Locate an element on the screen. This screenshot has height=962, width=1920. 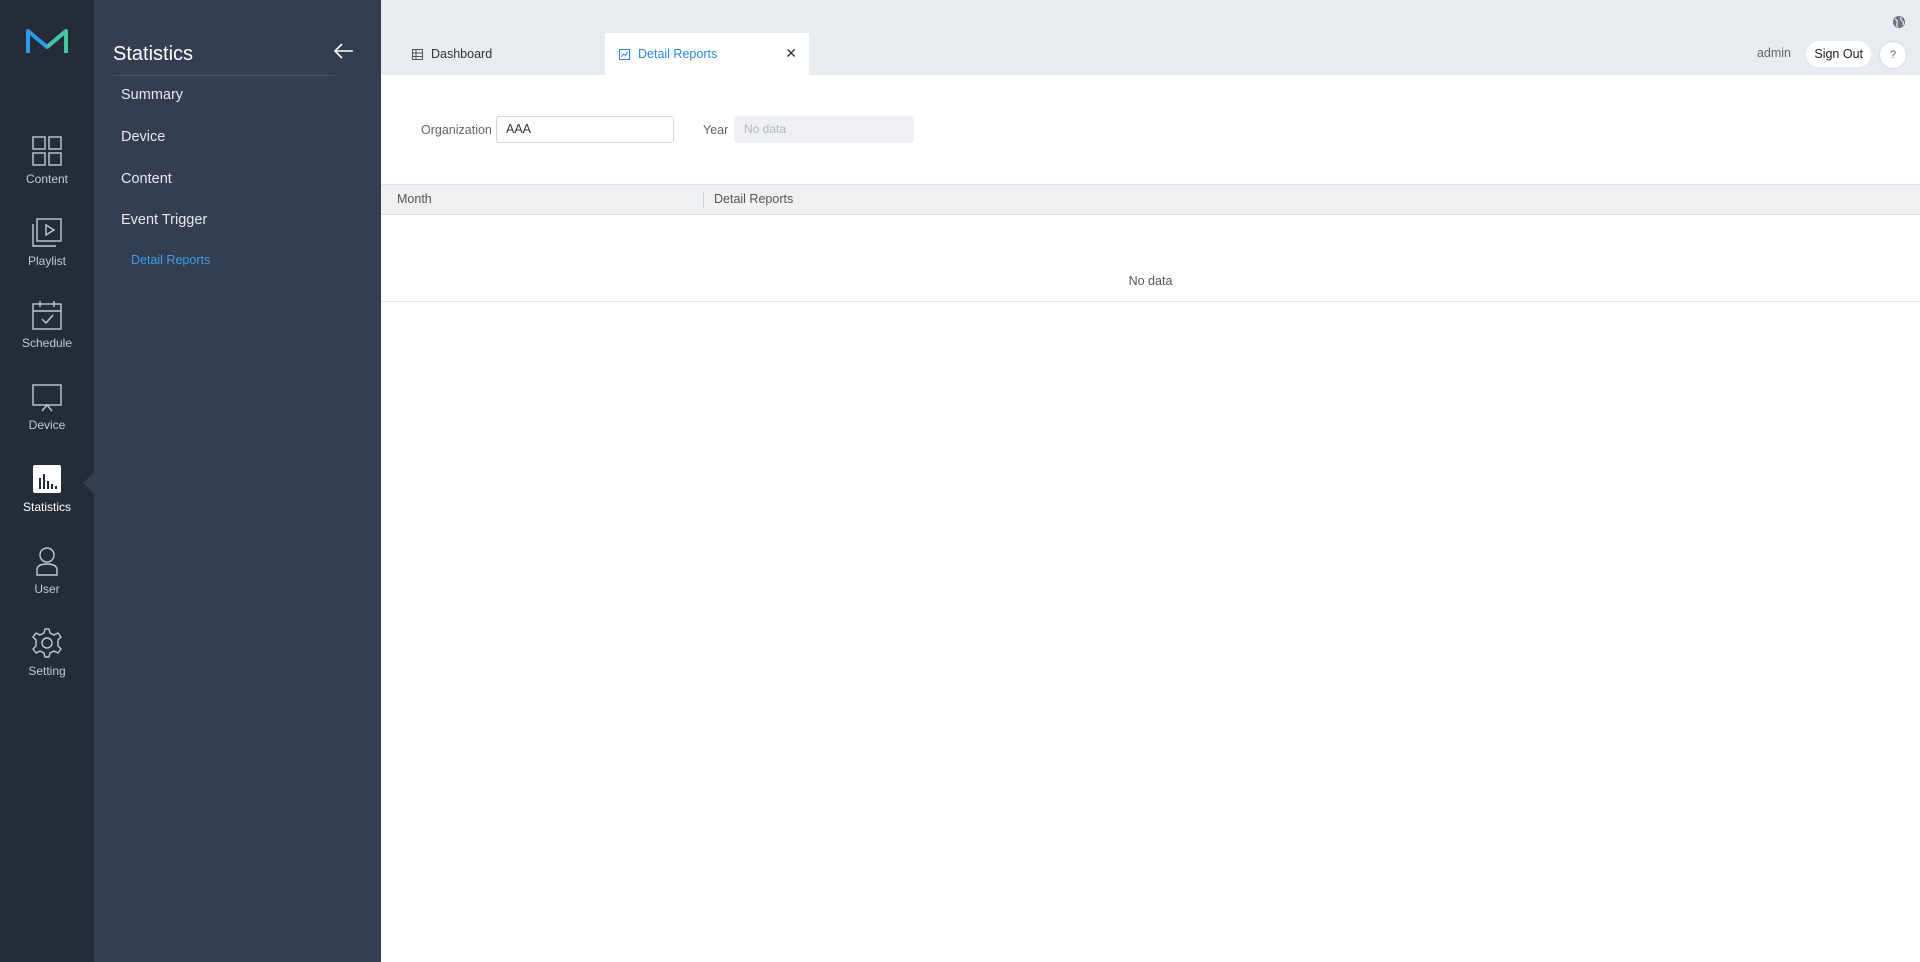
year-select: No data is located at coordinates (824, 129).